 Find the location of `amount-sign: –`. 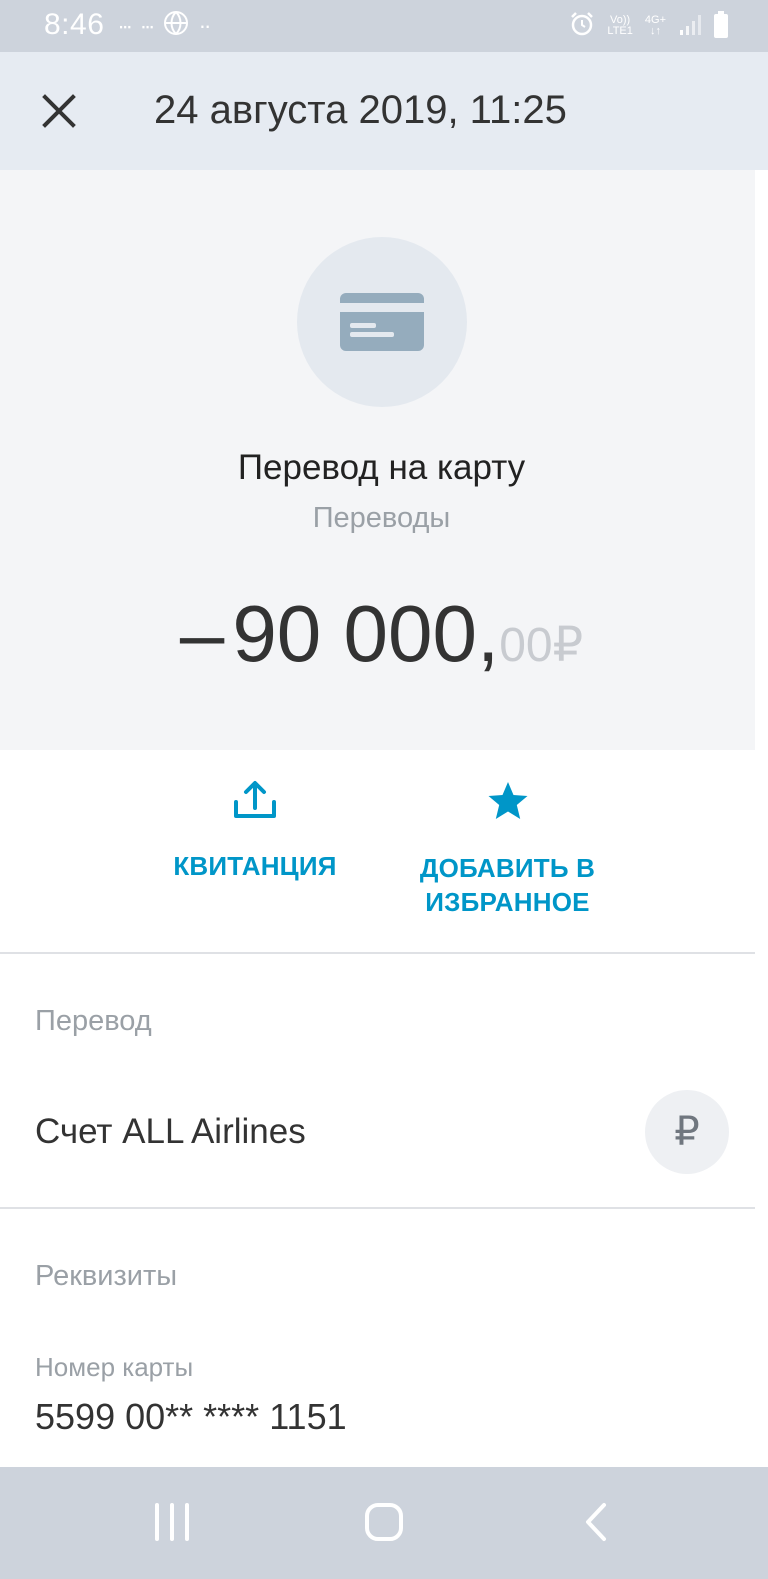

amount-sign: – is located at coordinates (202, 633).